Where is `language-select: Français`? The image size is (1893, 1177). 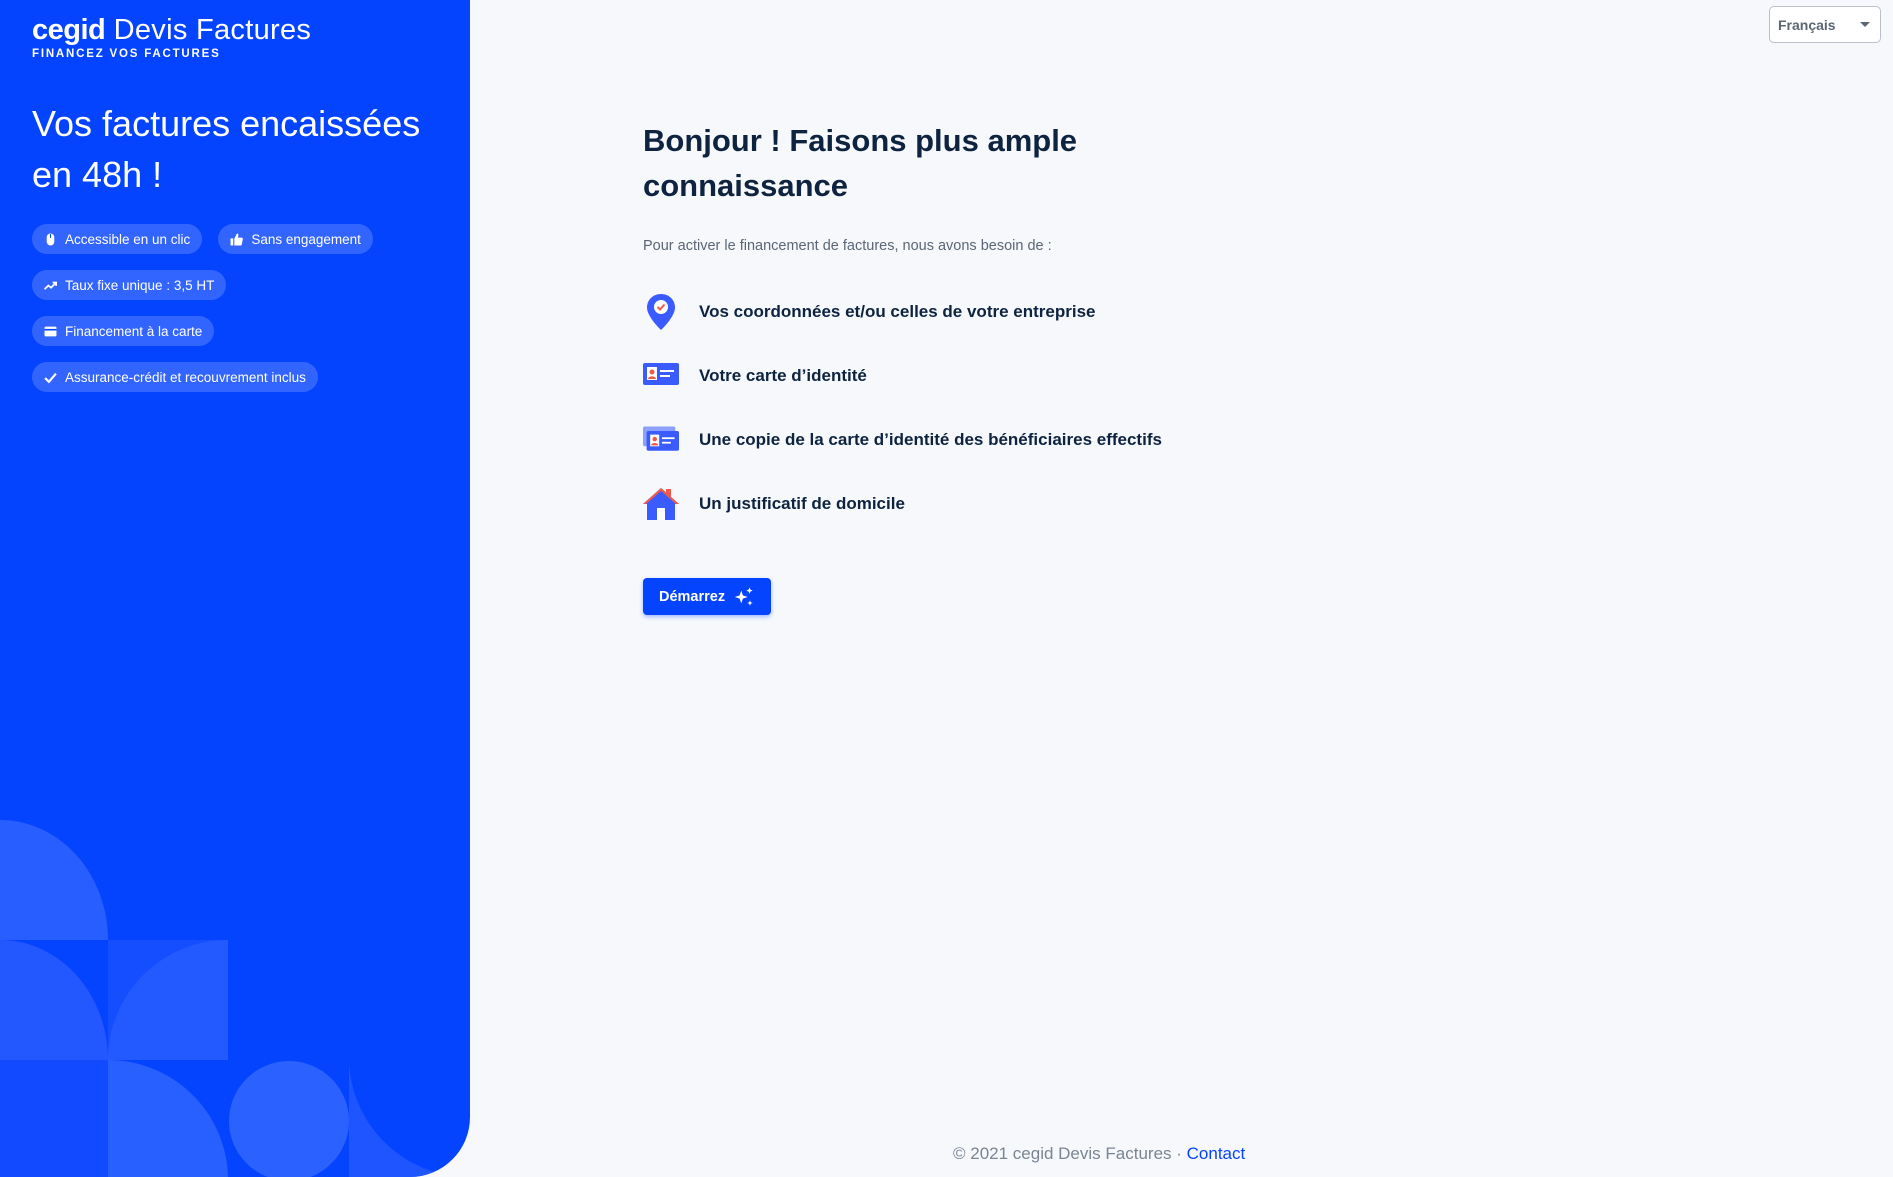 language-select: Français is located at coordinates (1825, 24).